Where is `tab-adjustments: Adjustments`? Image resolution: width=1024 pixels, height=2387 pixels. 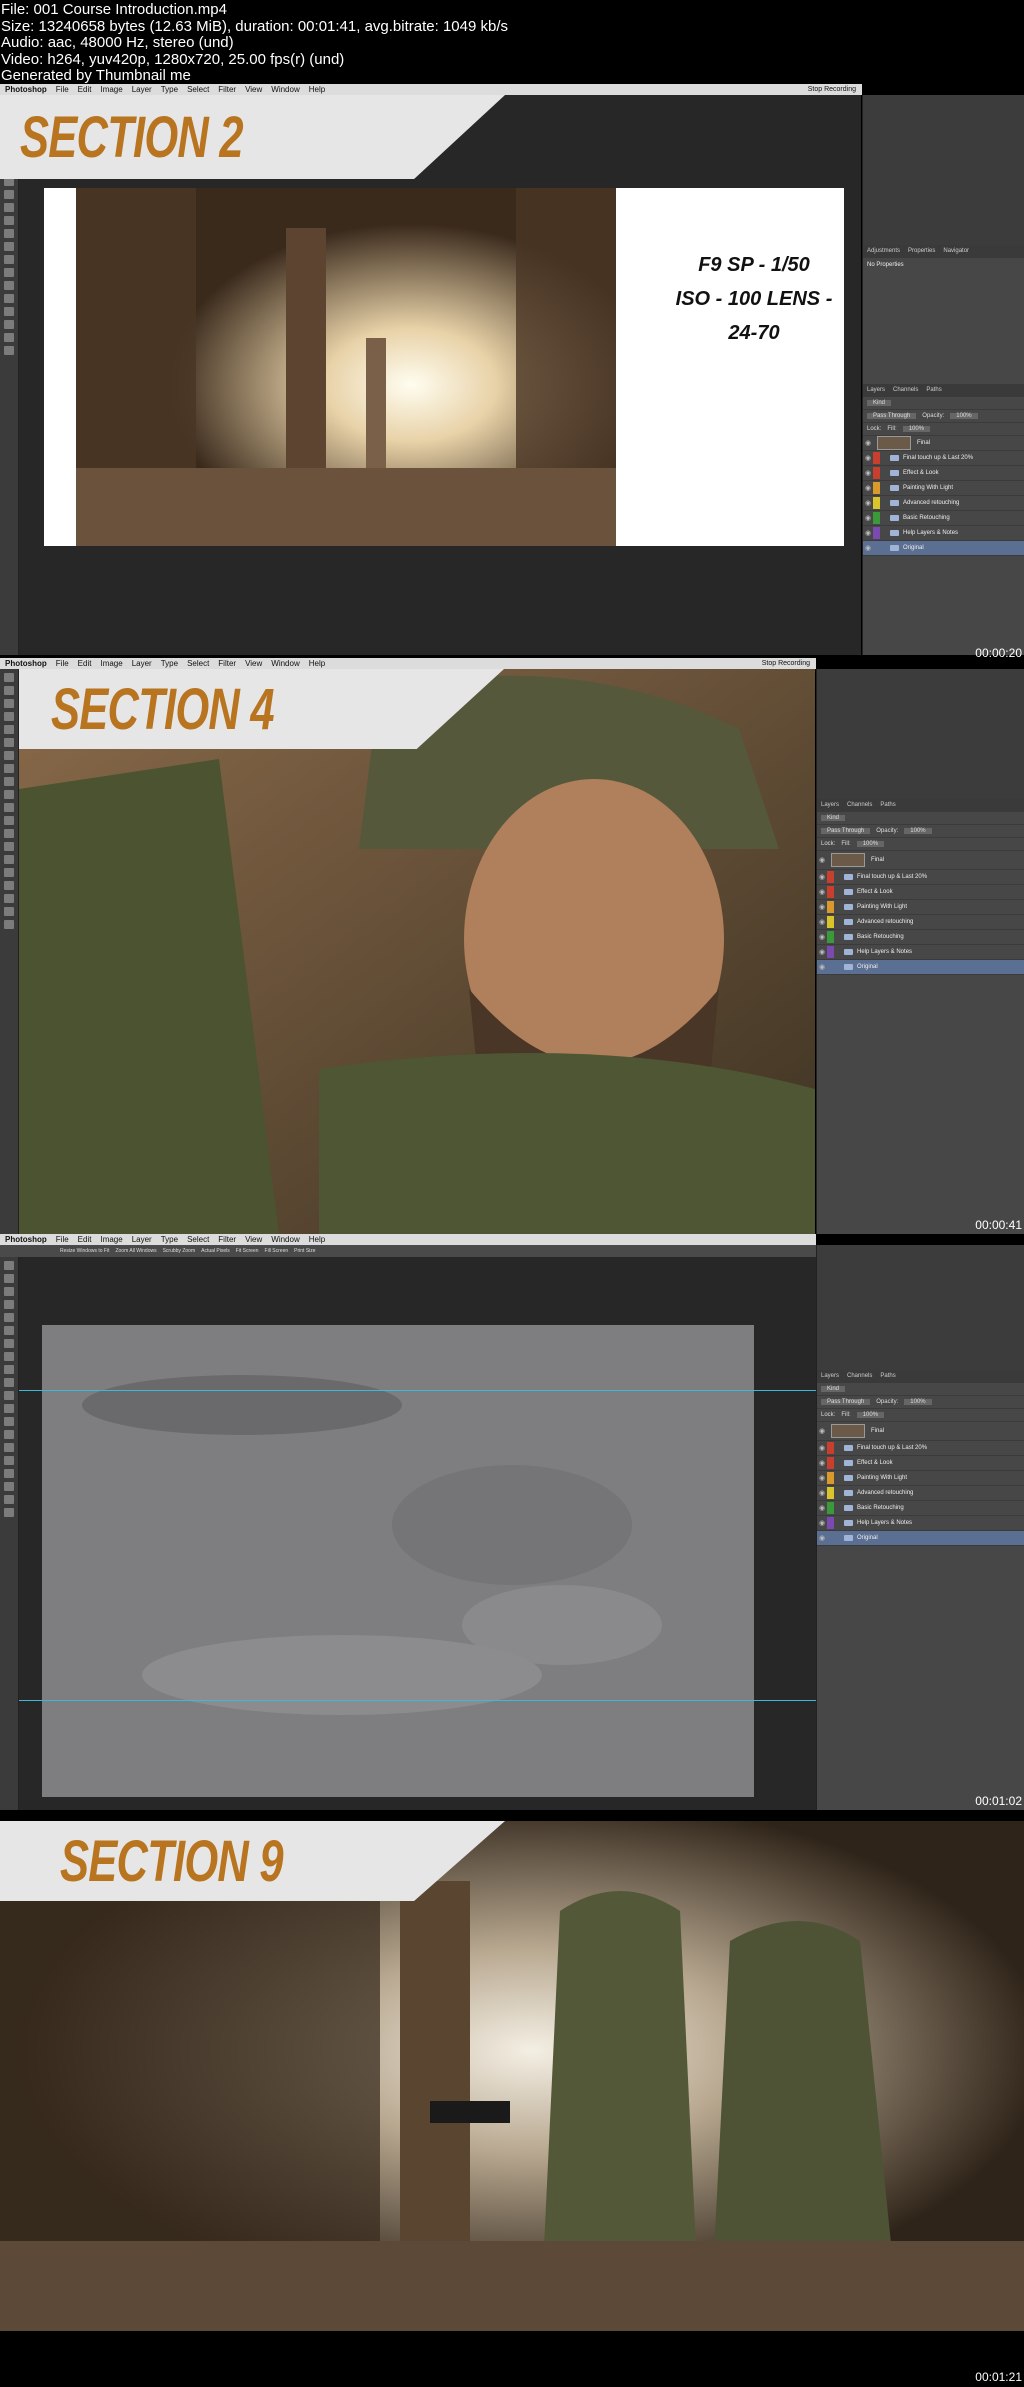 tab-adjustments: Adjustments is located at coordinates (883, 251).